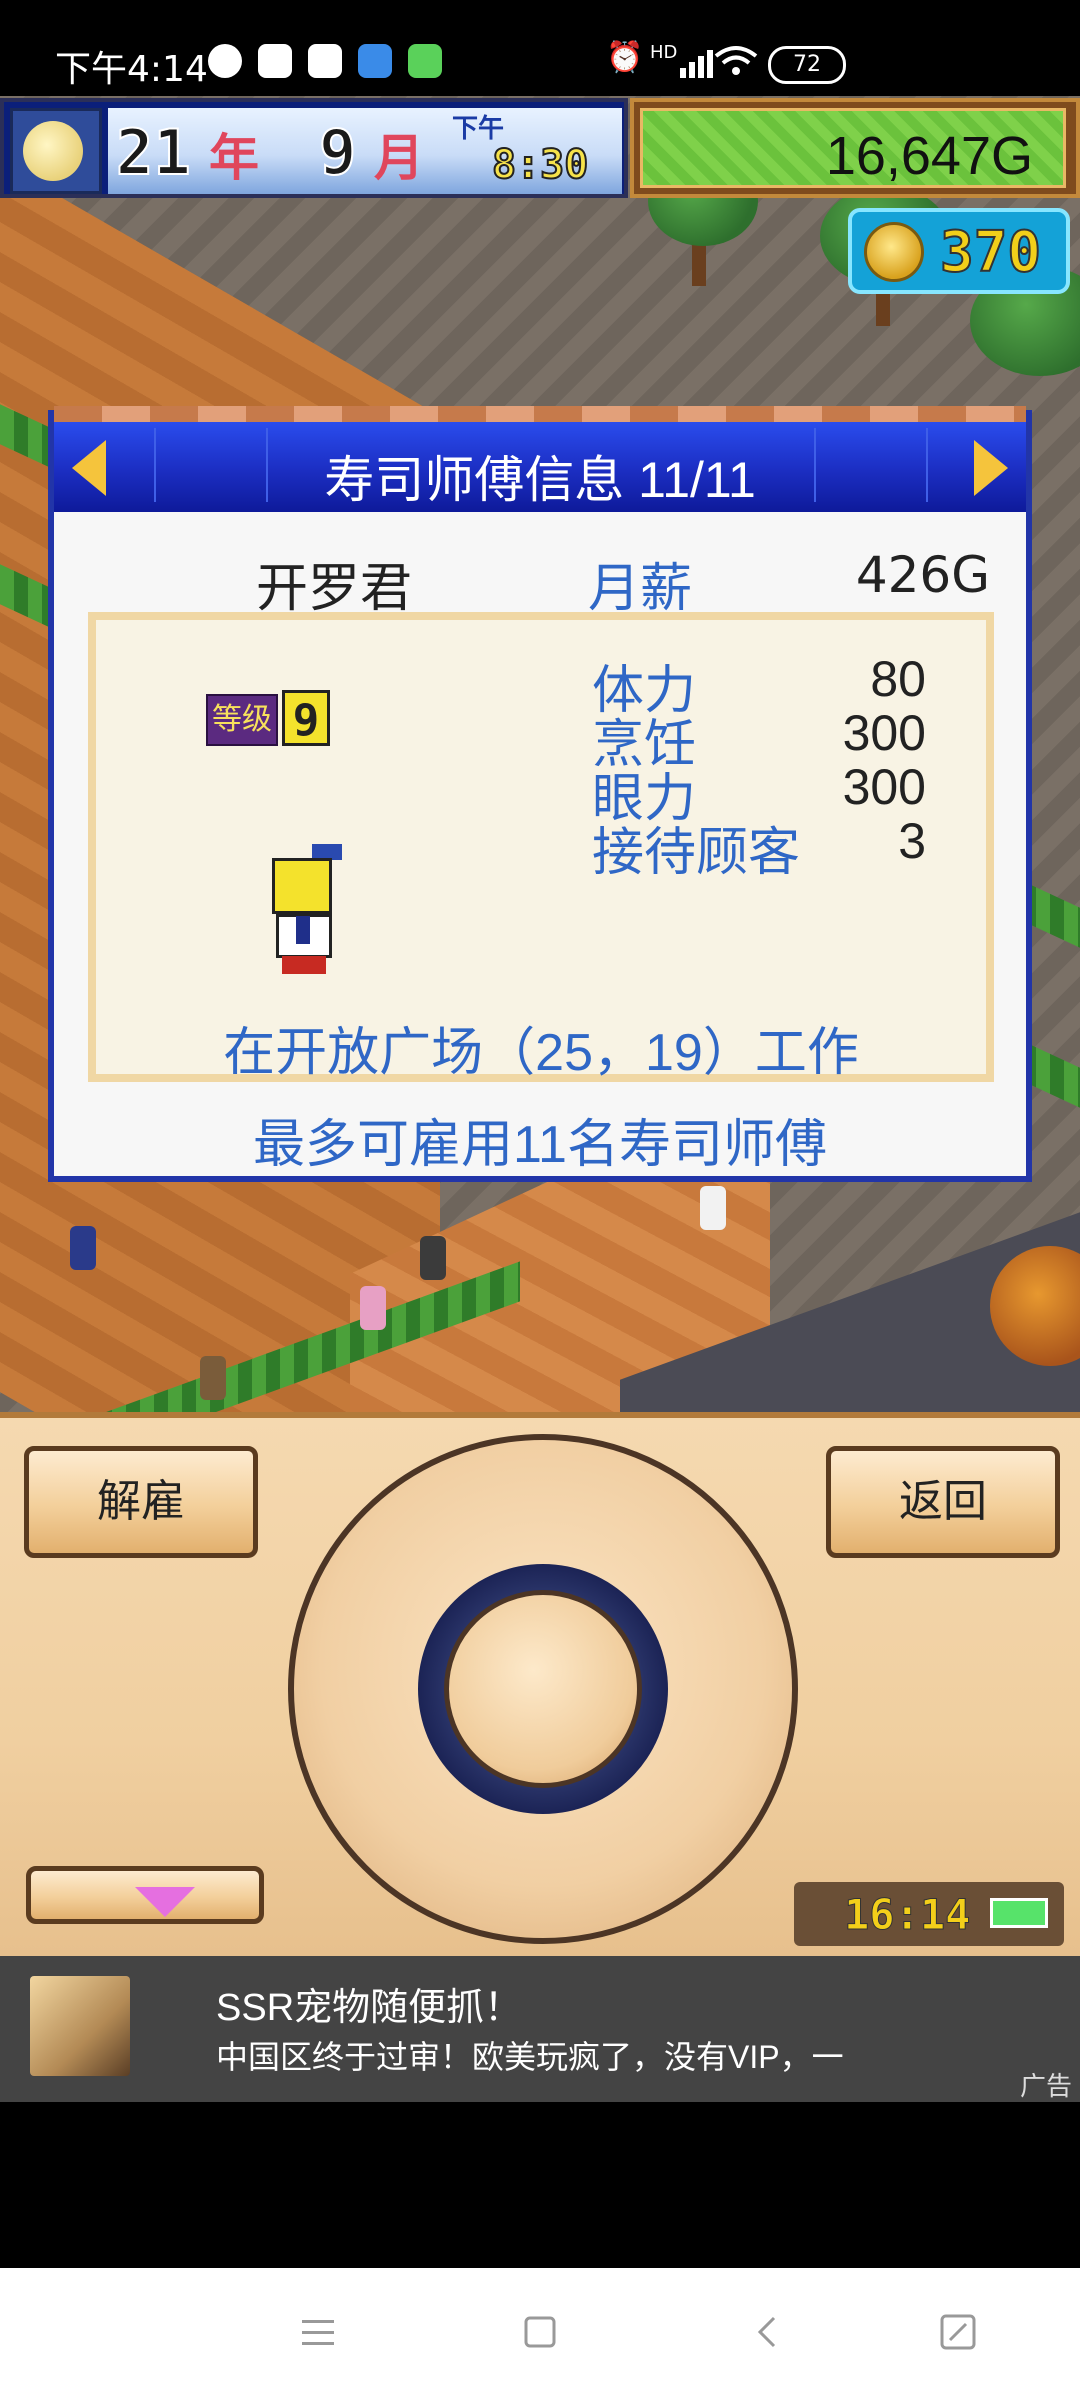  Describe the element at coordinates (884, 733) in the screenshot. I see `stat-value-cooking: 300` at that location.